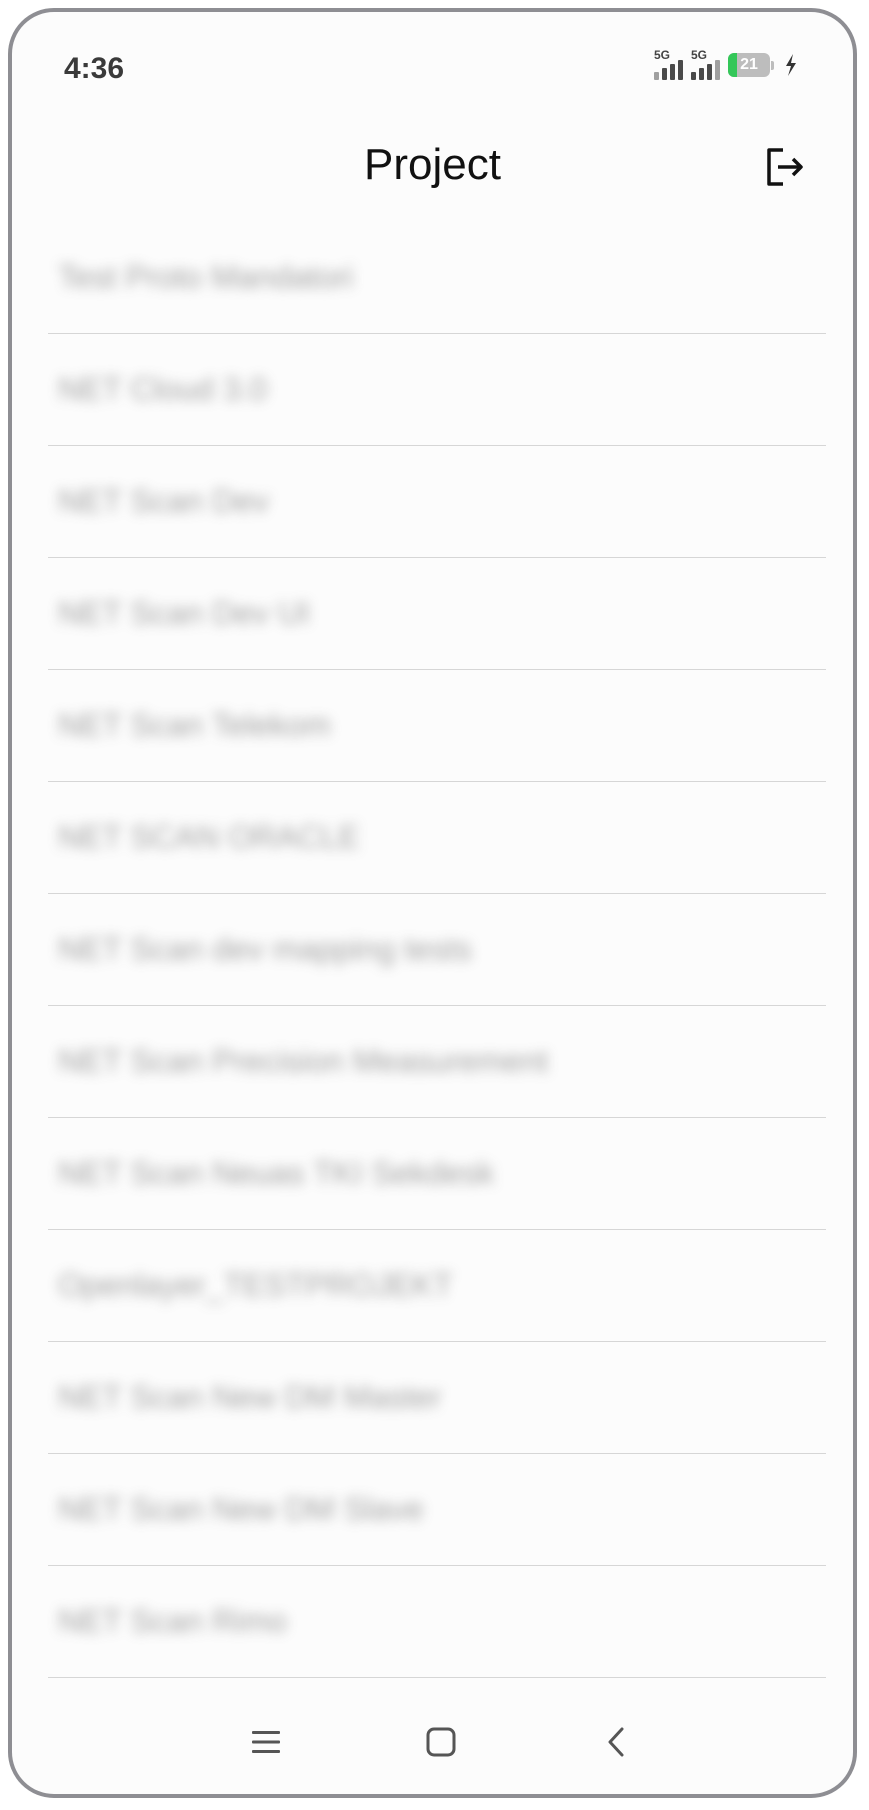  I want to click on recent-apps-button, so click(266, 1742).